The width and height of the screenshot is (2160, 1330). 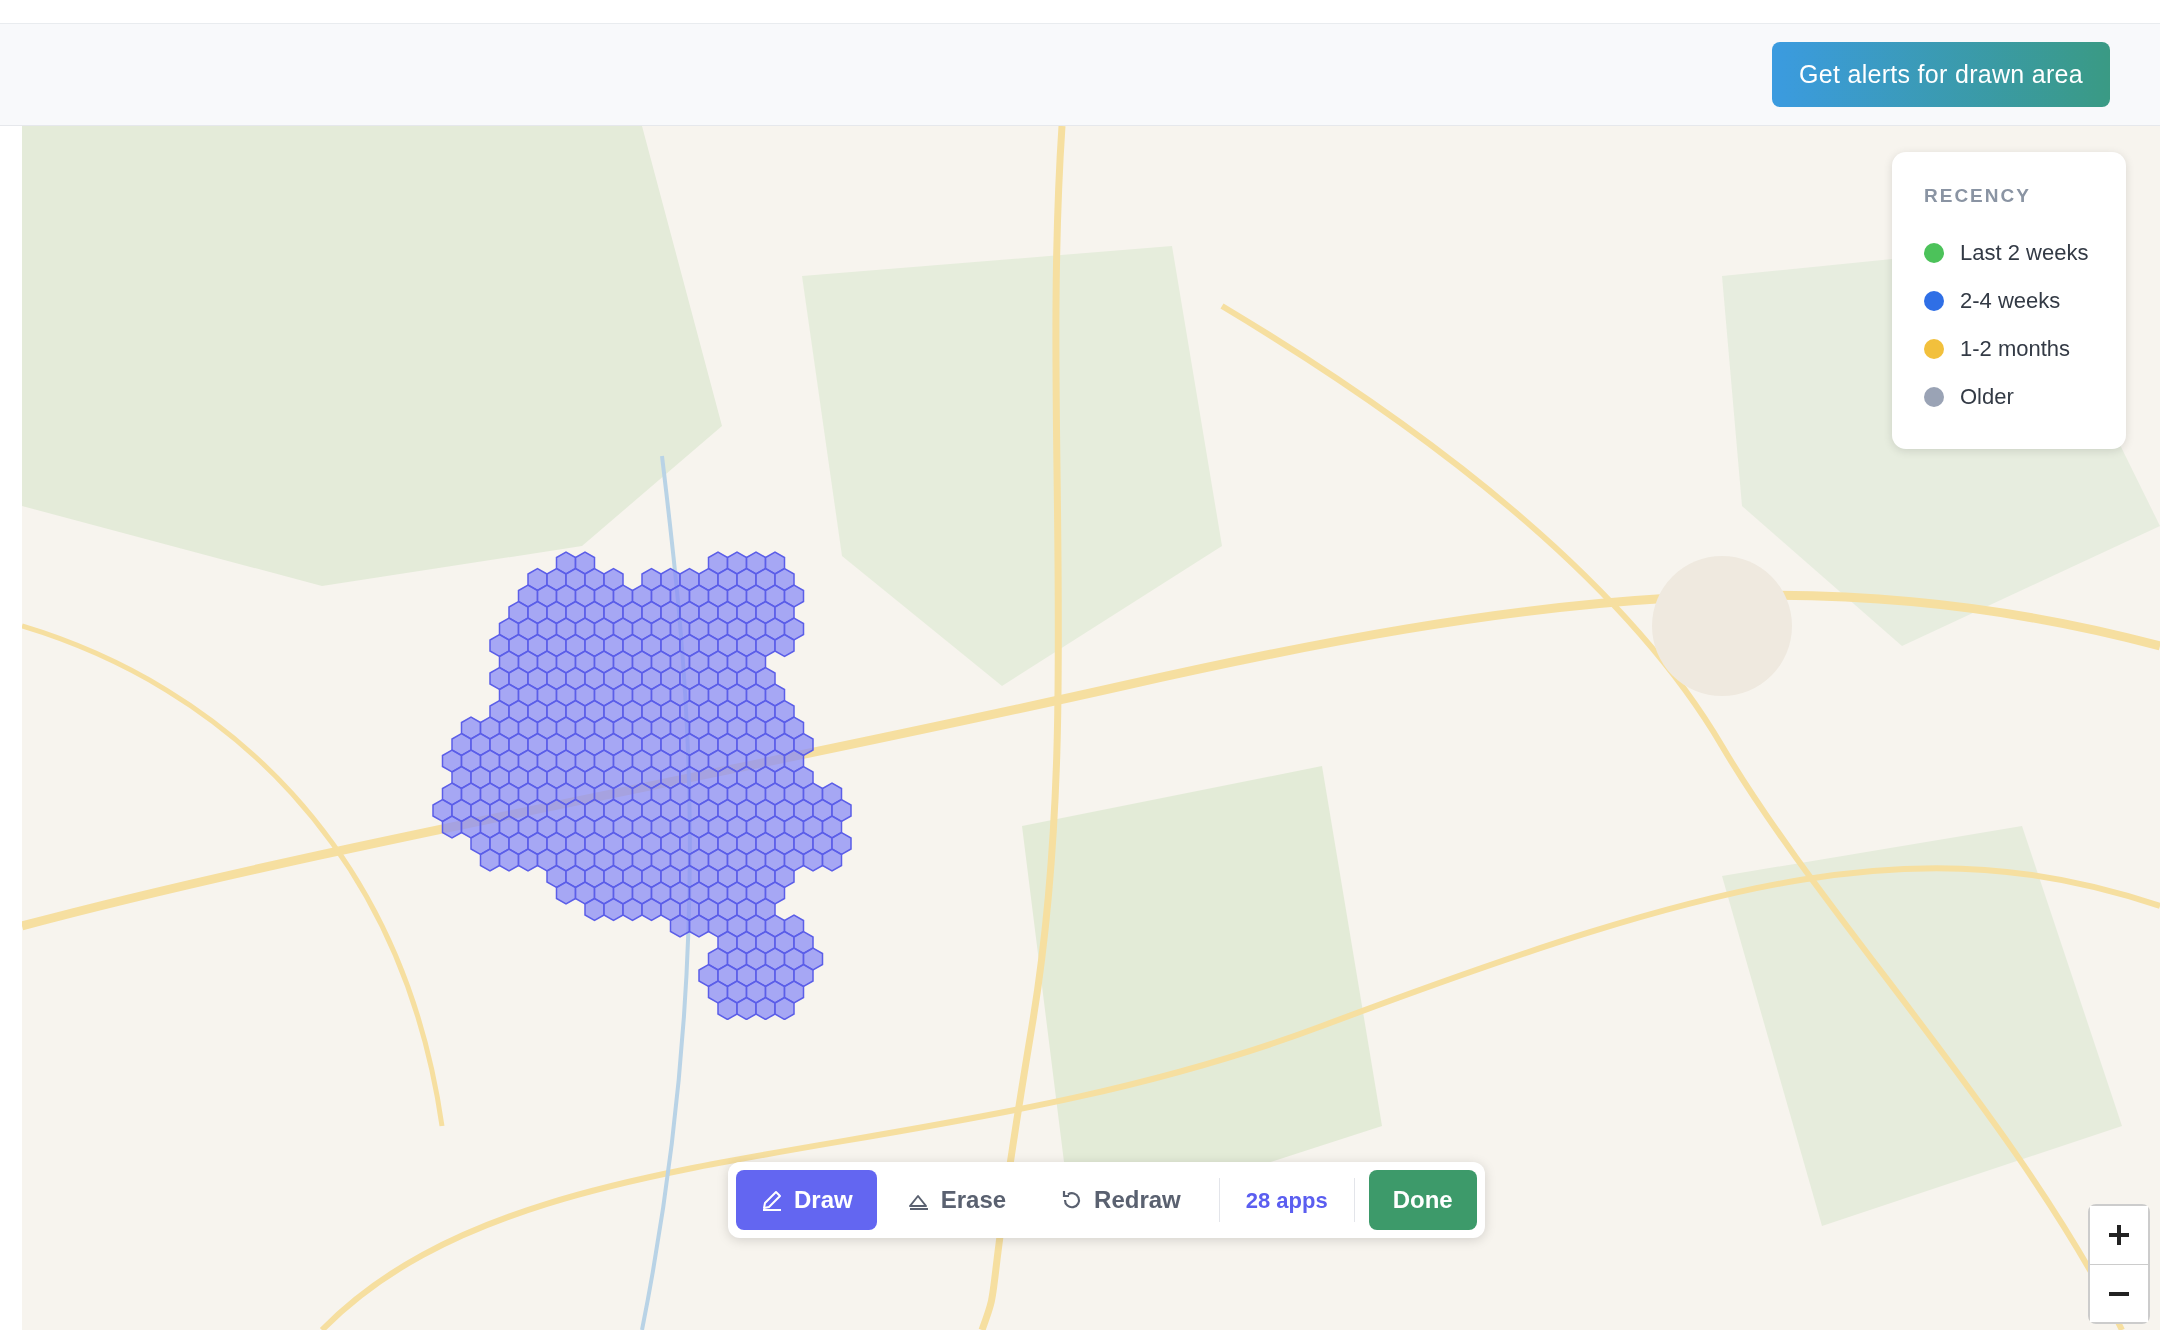 I want to click on legend-label: Last 2 weeks, so click(x=2024, y=253).